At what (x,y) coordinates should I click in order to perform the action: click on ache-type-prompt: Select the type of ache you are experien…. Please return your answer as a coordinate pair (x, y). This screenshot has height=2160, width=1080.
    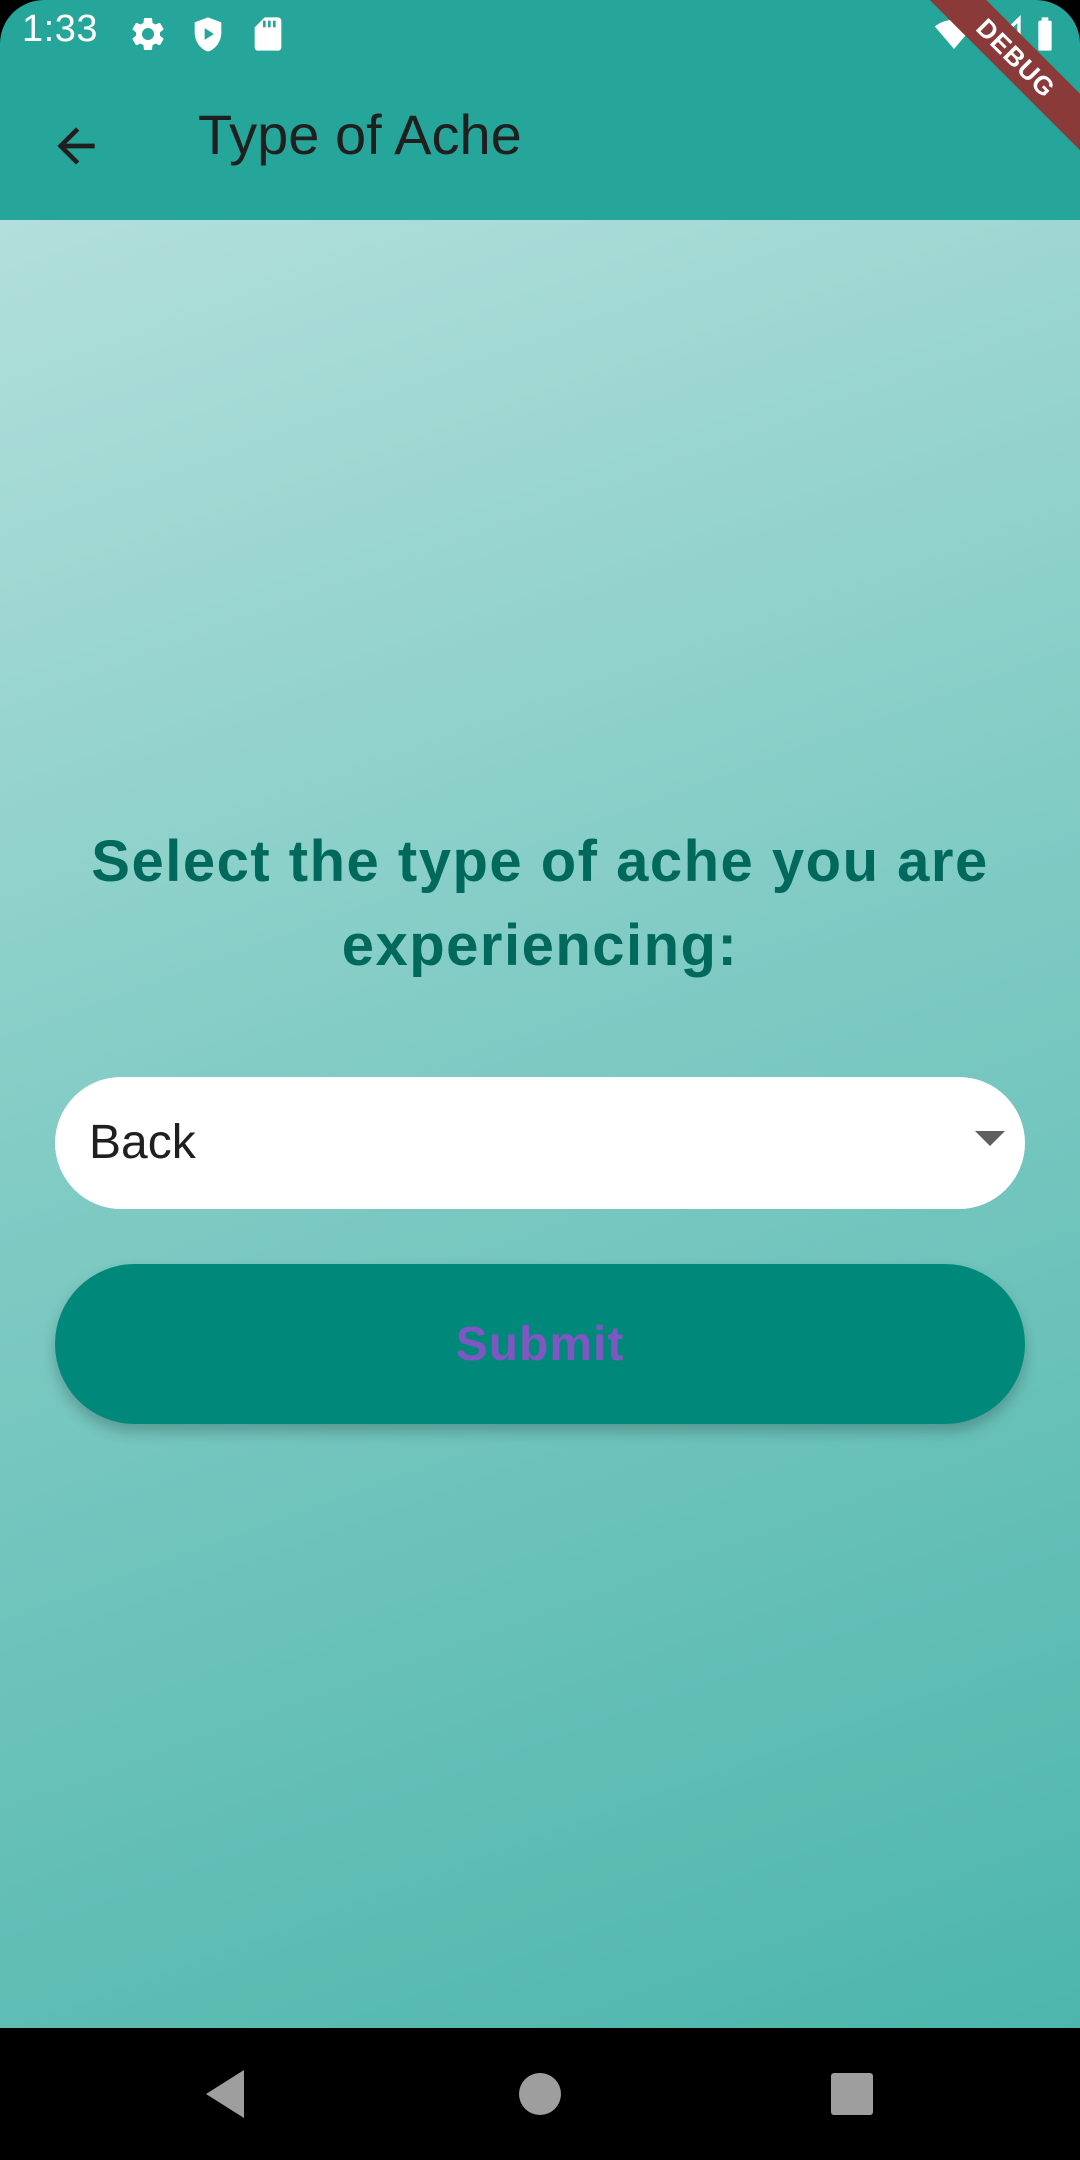
    Looking at the image, I should click on (540, 903).